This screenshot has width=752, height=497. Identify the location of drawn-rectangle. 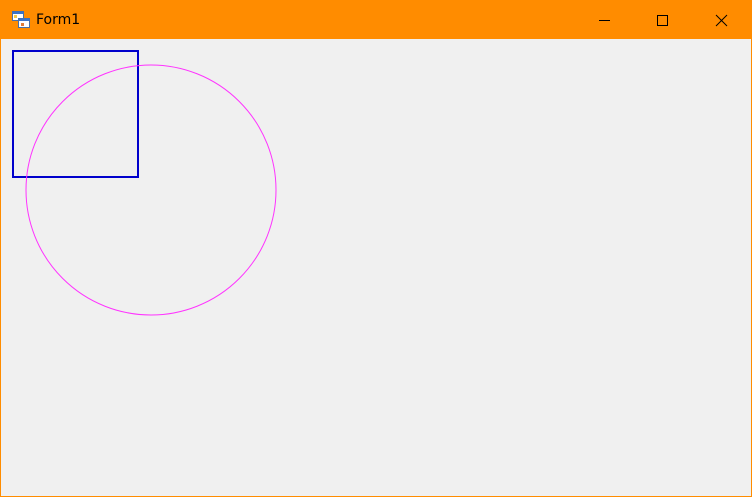
(75, 114).